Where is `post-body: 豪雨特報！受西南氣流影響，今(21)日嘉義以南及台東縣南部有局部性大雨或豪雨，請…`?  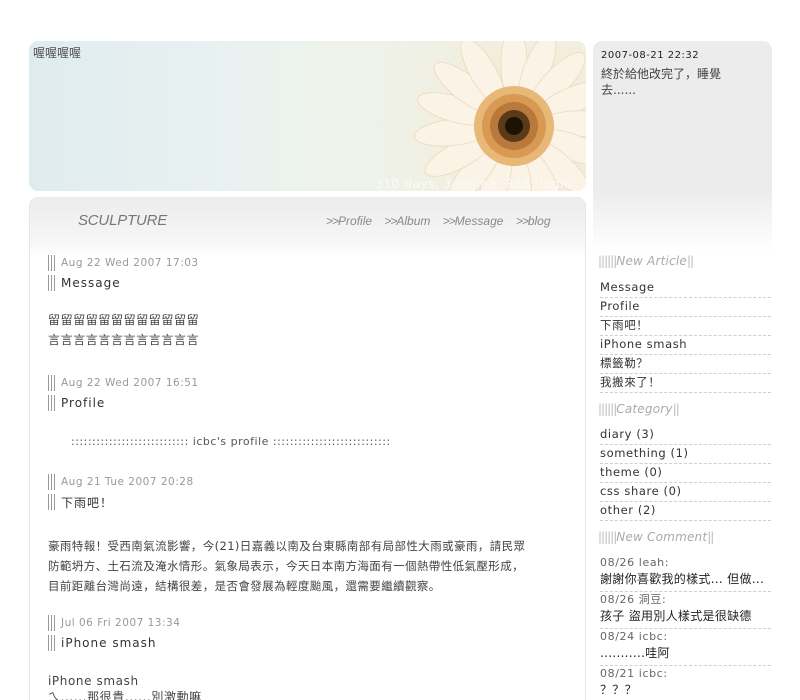
post-body: 豪雨特報！受西南氣流影響，今(21)日嘉義以南及台東縣南部有局部性大雨或豪雨，請… is located at coordinates (310, 566).